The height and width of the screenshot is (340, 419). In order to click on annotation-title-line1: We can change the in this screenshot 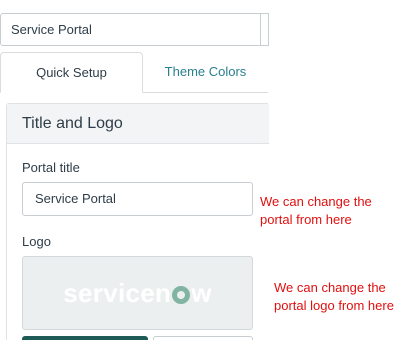, I will do `click(316, 201)`.